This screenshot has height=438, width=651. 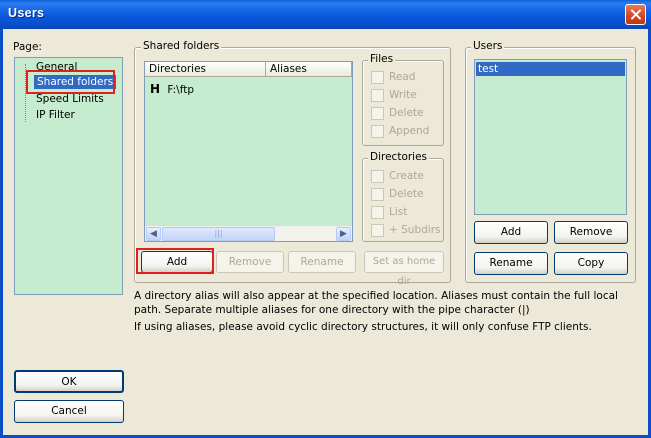 I want to click on window-title: Users, so click(x=26, y=13).